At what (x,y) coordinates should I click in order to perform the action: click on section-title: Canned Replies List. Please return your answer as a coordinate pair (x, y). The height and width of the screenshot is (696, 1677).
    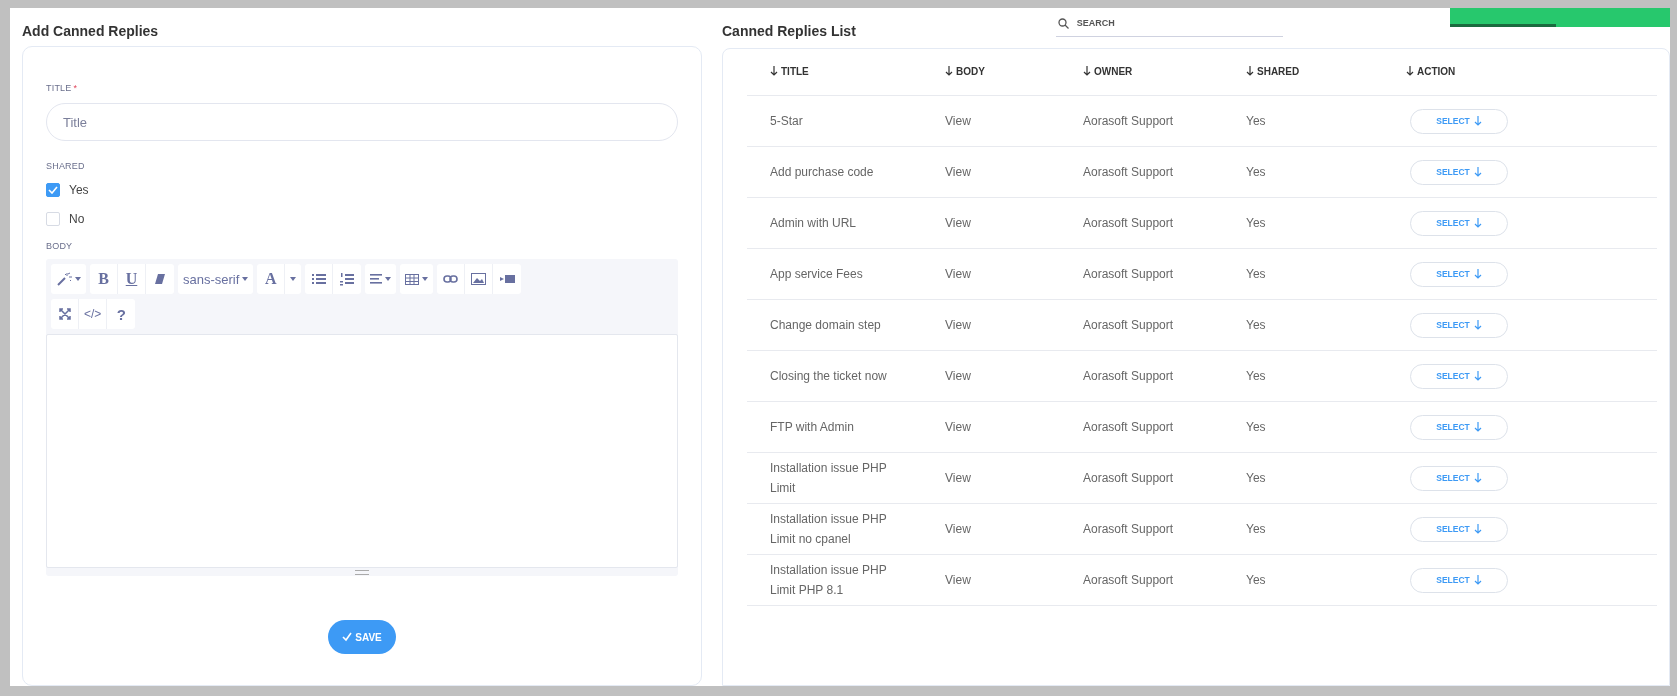
    Looking at the image, I should click on (789, 31).